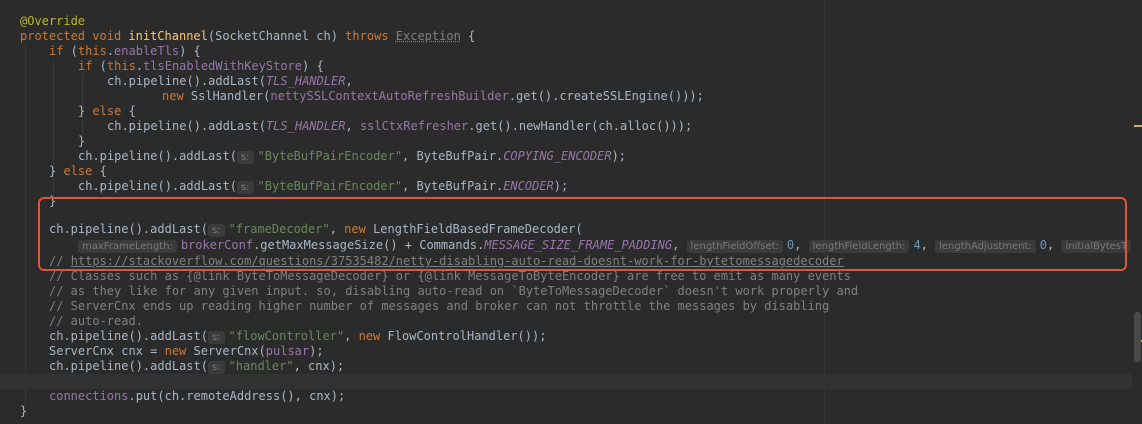 This screenshot has width=1142, height=424. I want to click on code-text: SslHandler(, so click(227, 96).